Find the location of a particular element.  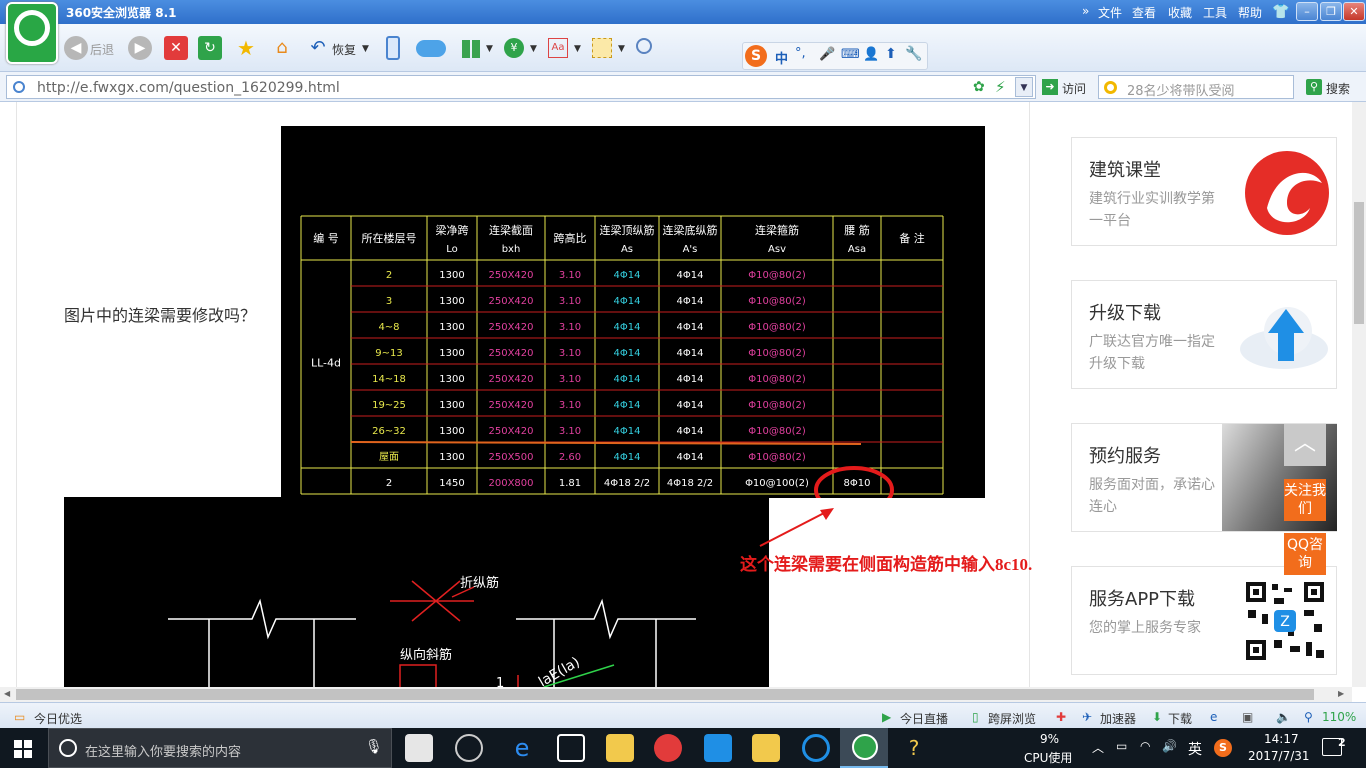

phone-icon is located at coordinates (393, 48).